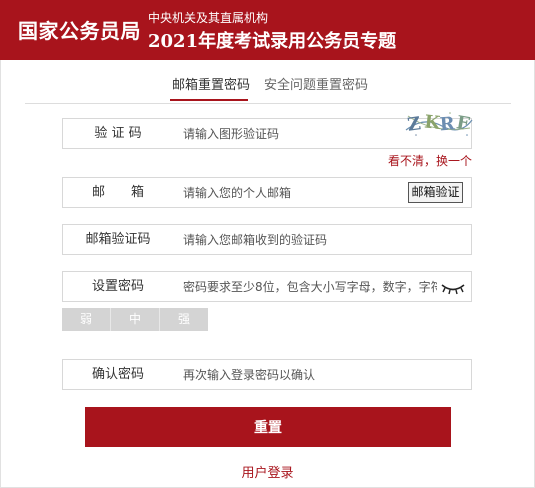 This screenshot has height=488, width=535. I want to click on confirm-password-row: 确认密码, so click(267, 374).